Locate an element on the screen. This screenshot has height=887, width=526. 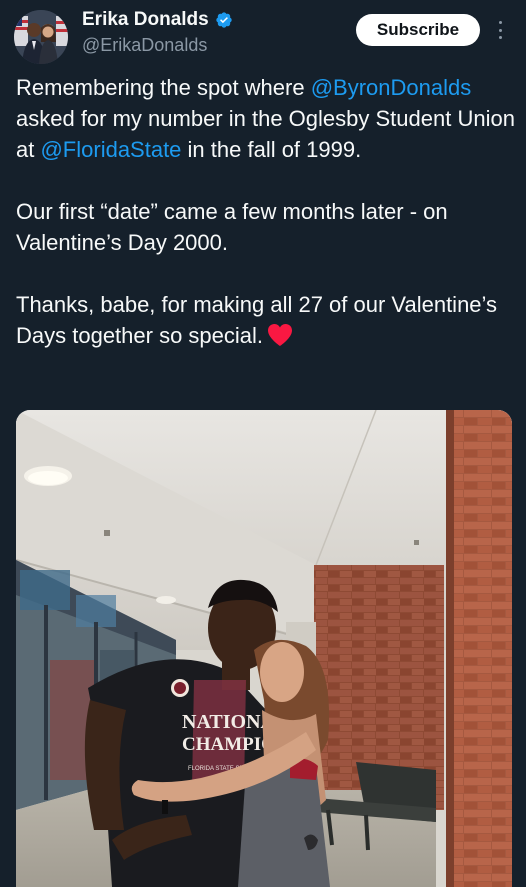
avatar is located at coordinates (41, 37).